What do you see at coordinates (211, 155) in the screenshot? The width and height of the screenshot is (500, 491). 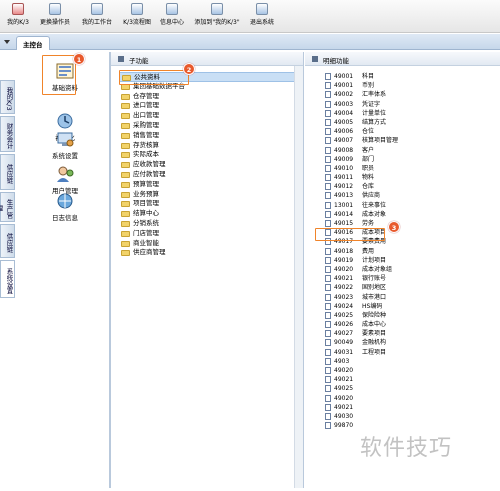 I see `sub-item: 实际成本` at bounding box center [211, 155].